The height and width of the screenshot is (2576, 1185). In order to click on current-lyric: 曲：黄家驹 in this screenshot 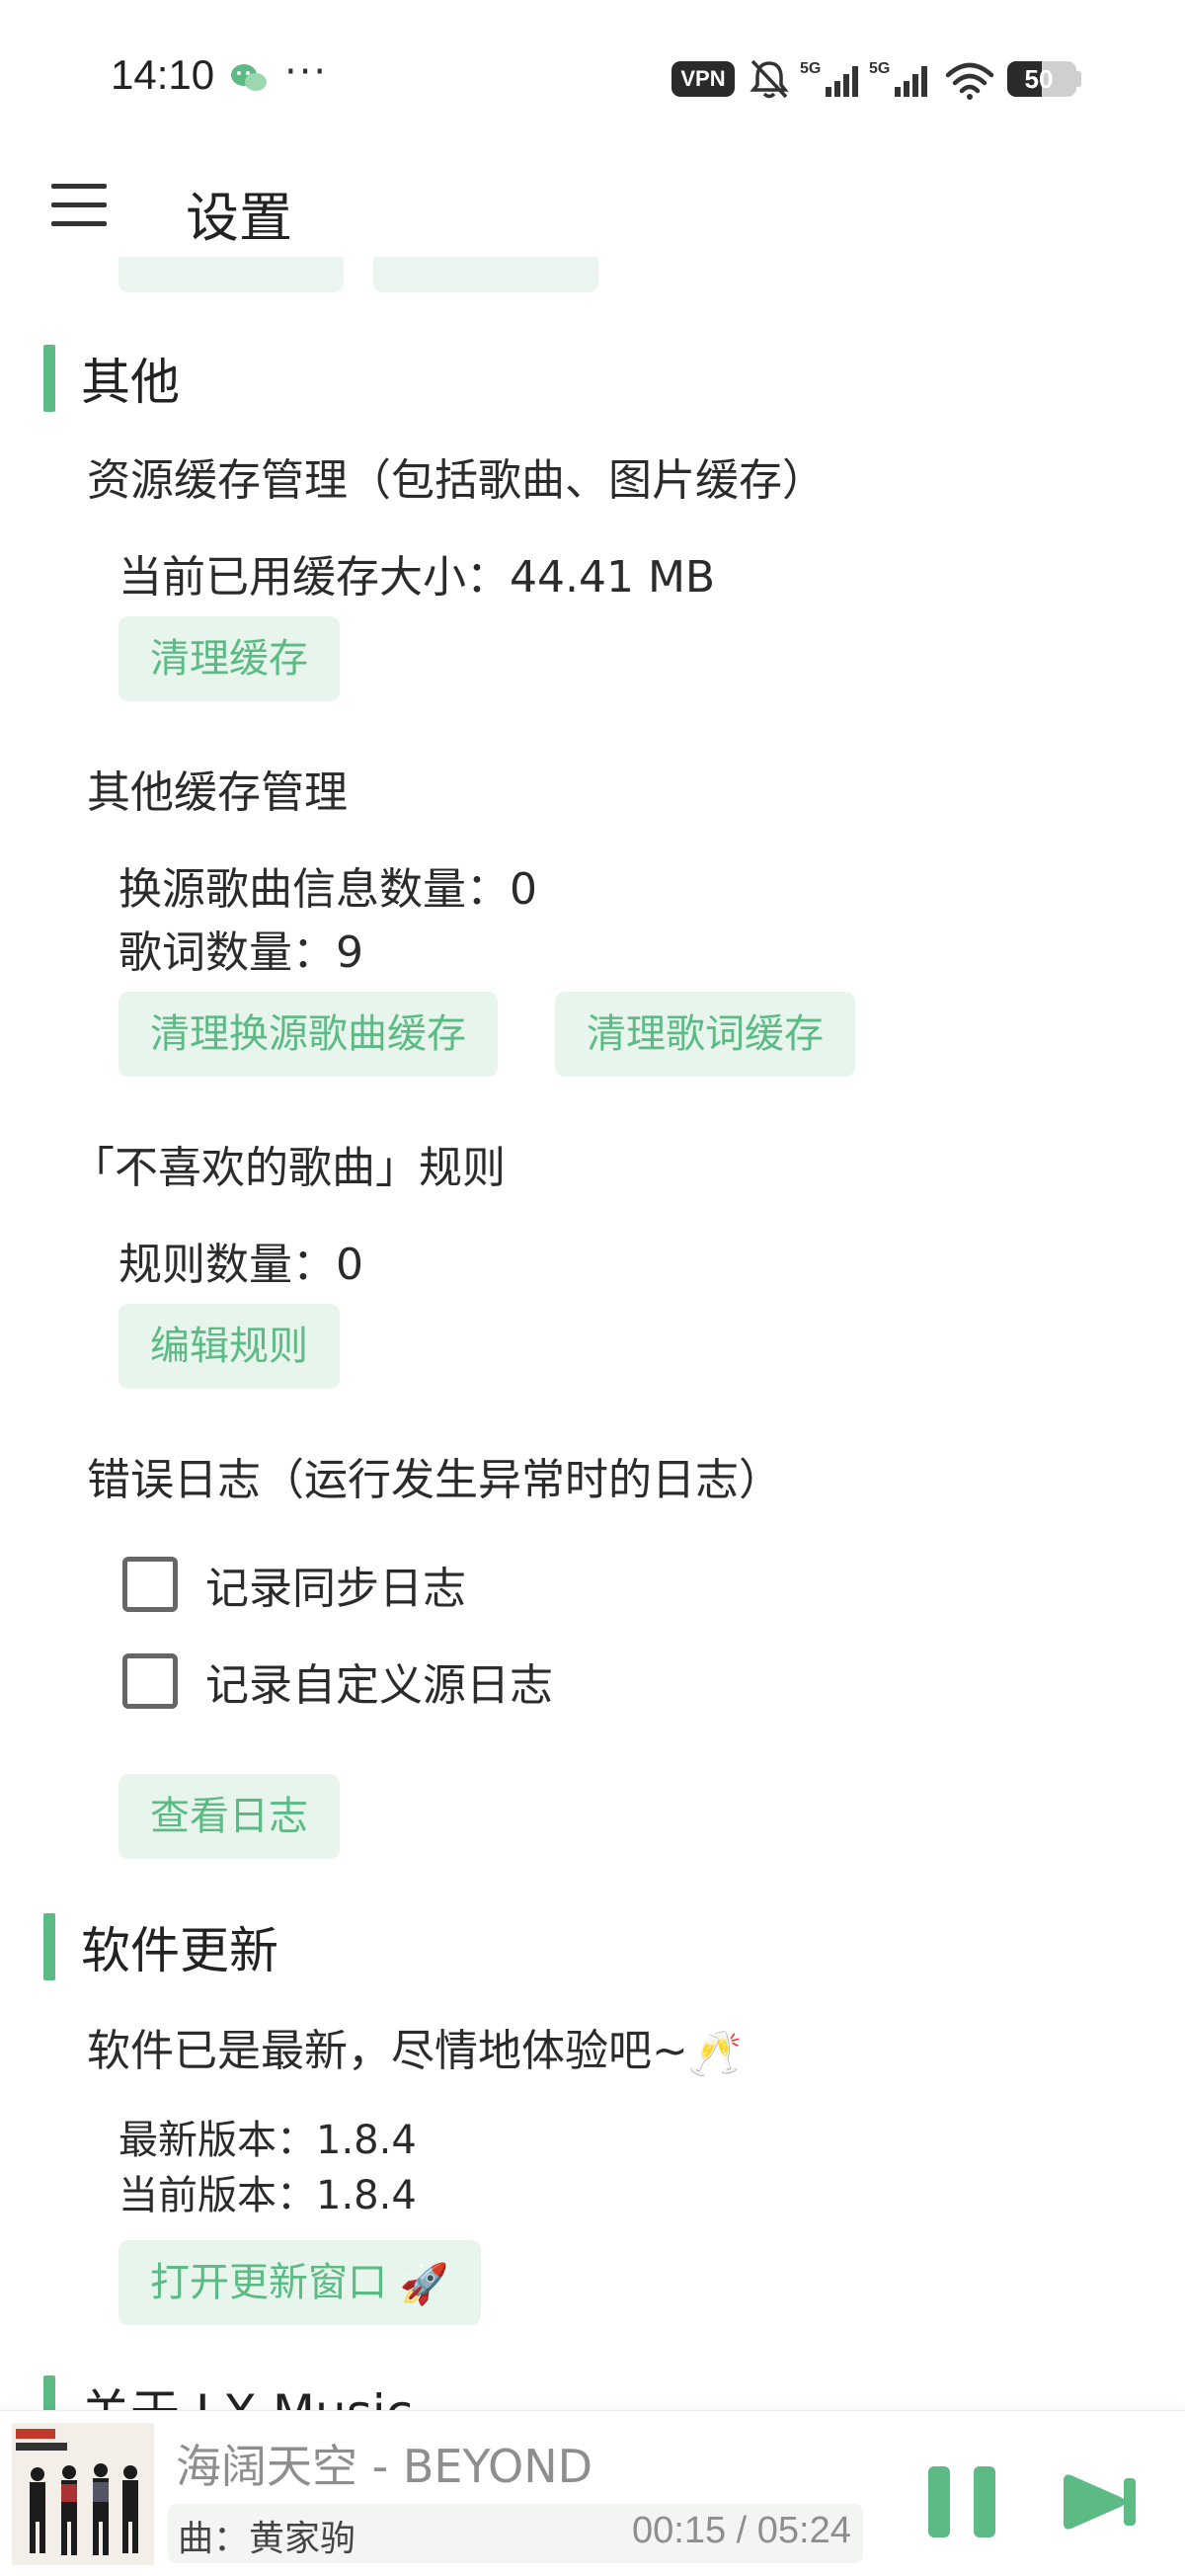, I will do `click(267, 2539)`.